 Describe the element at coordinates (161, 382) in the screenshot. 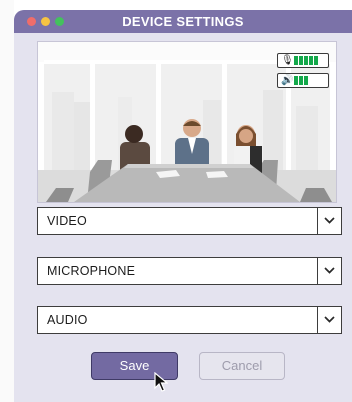

I see `mouse-pointer-icon` at that location.